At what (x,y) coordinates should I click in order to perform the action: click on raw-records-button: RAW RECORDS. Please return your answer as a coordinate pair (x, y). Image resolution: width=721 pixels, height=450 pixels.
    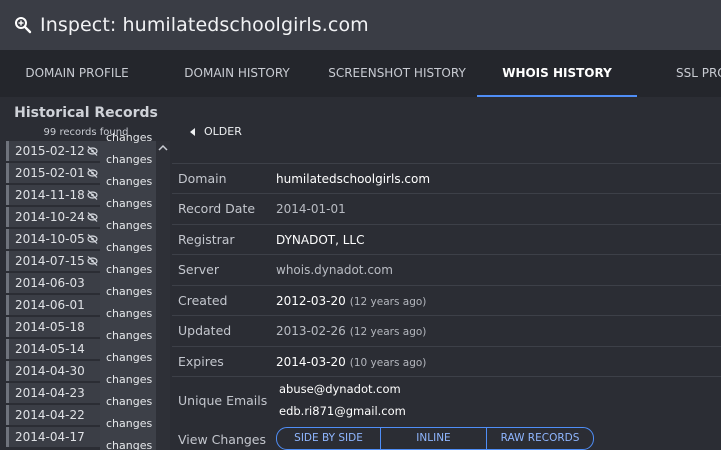
    Looking at the image, I should click on (540, 438).